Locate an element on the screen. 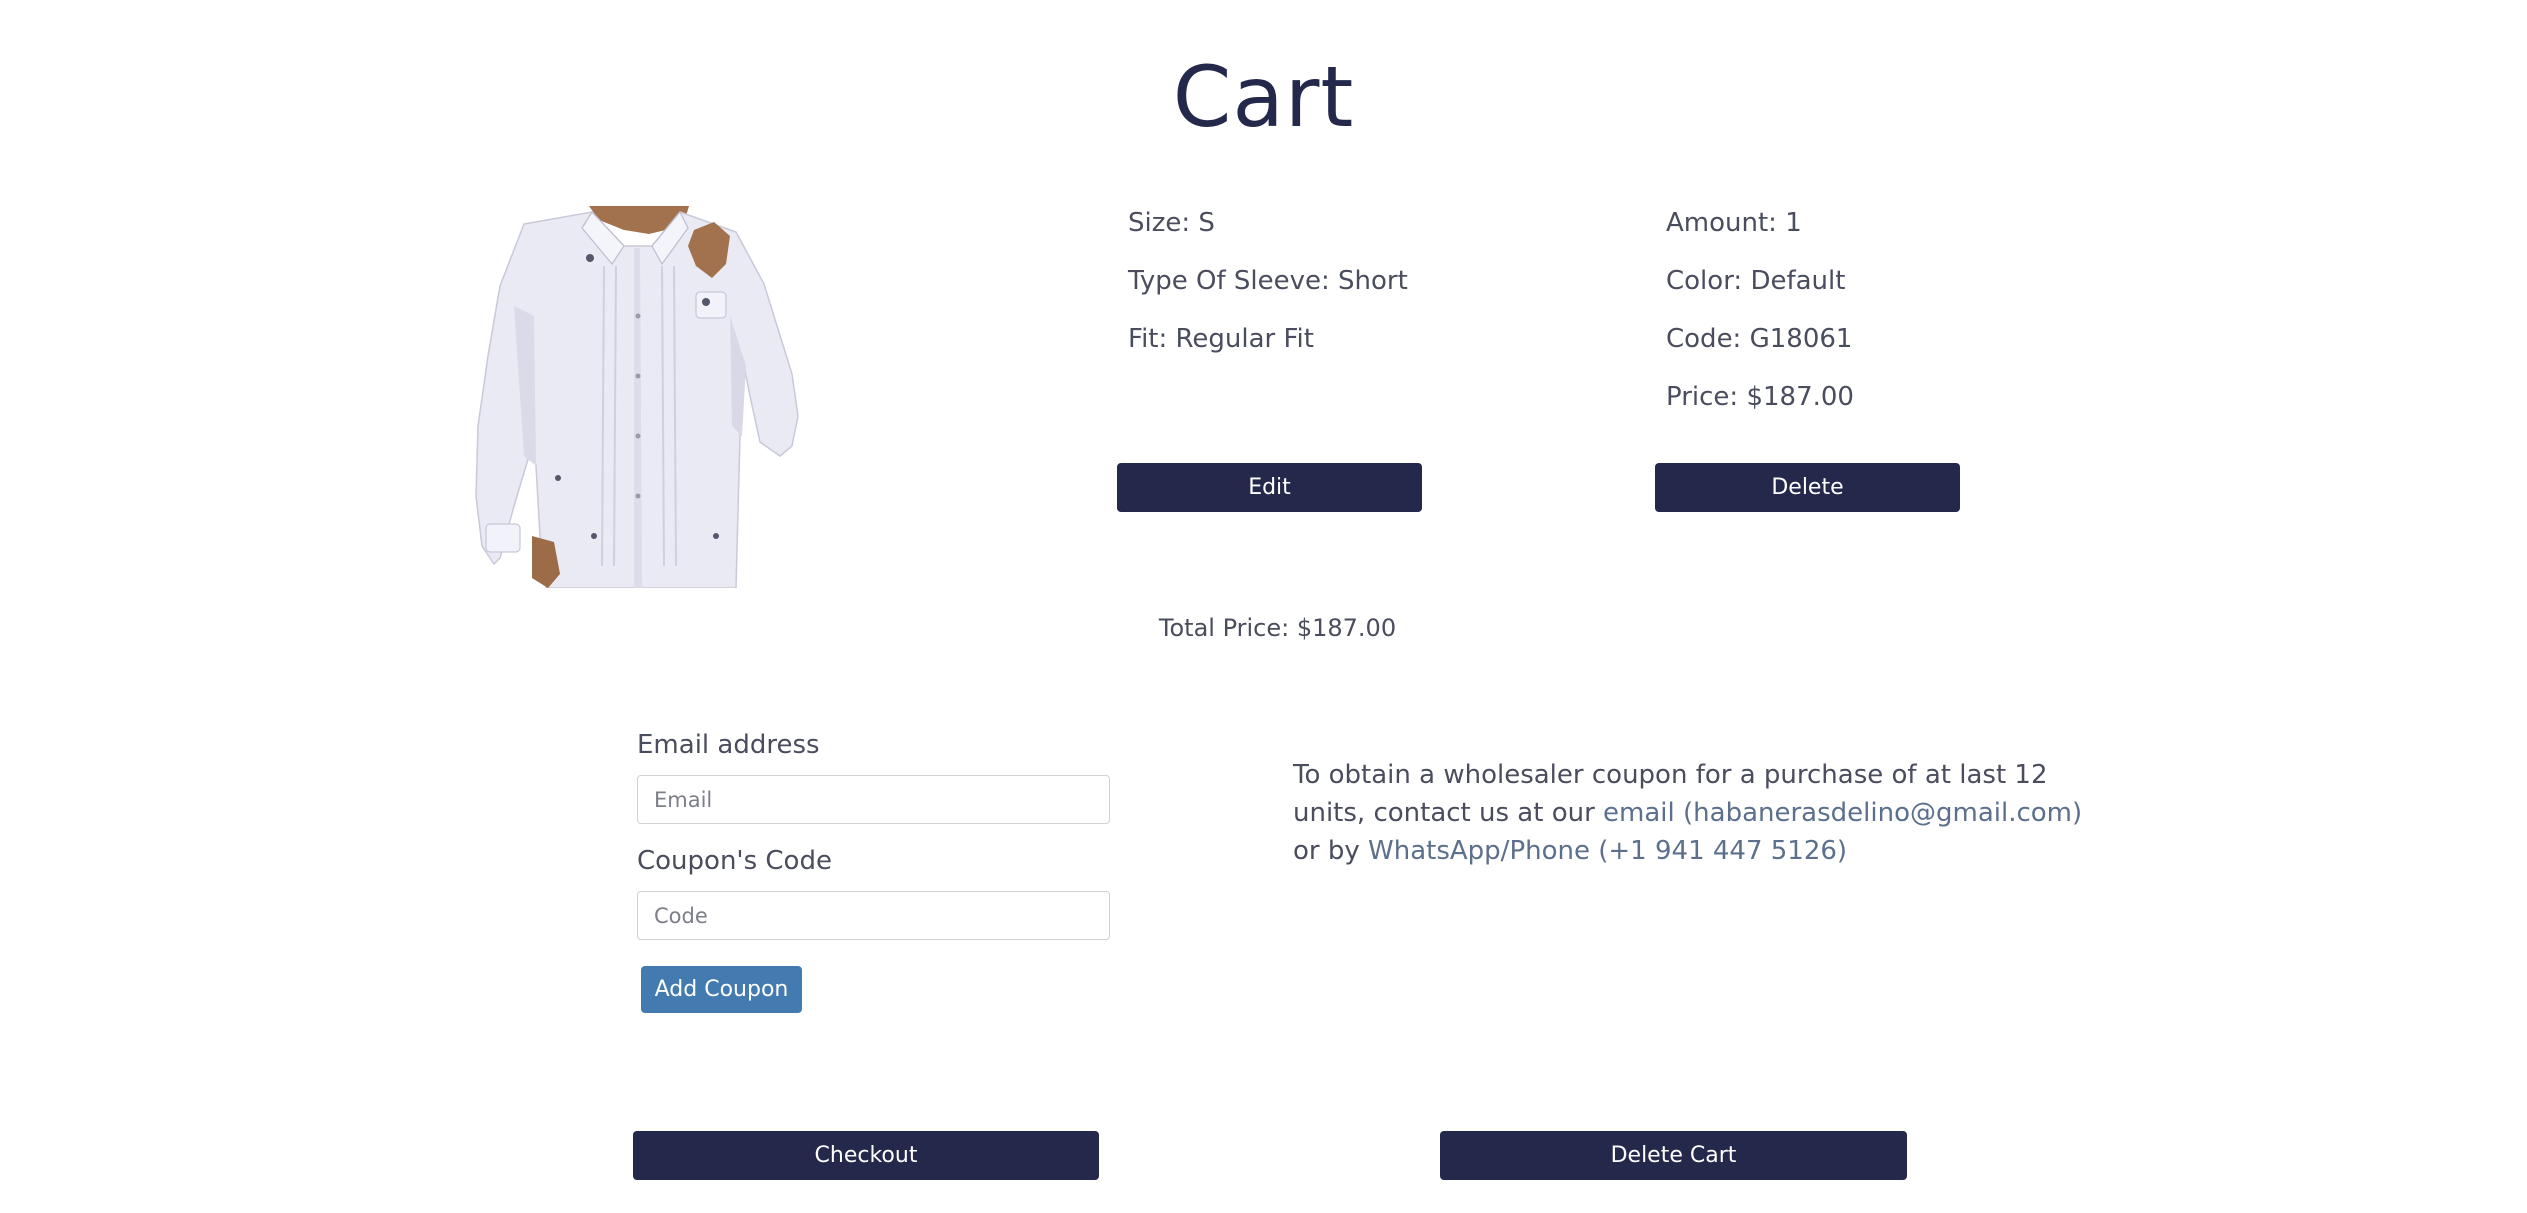 This screenshot has height=1213, width=2527. page-title: Cart is located at coordinates (1263, 97).